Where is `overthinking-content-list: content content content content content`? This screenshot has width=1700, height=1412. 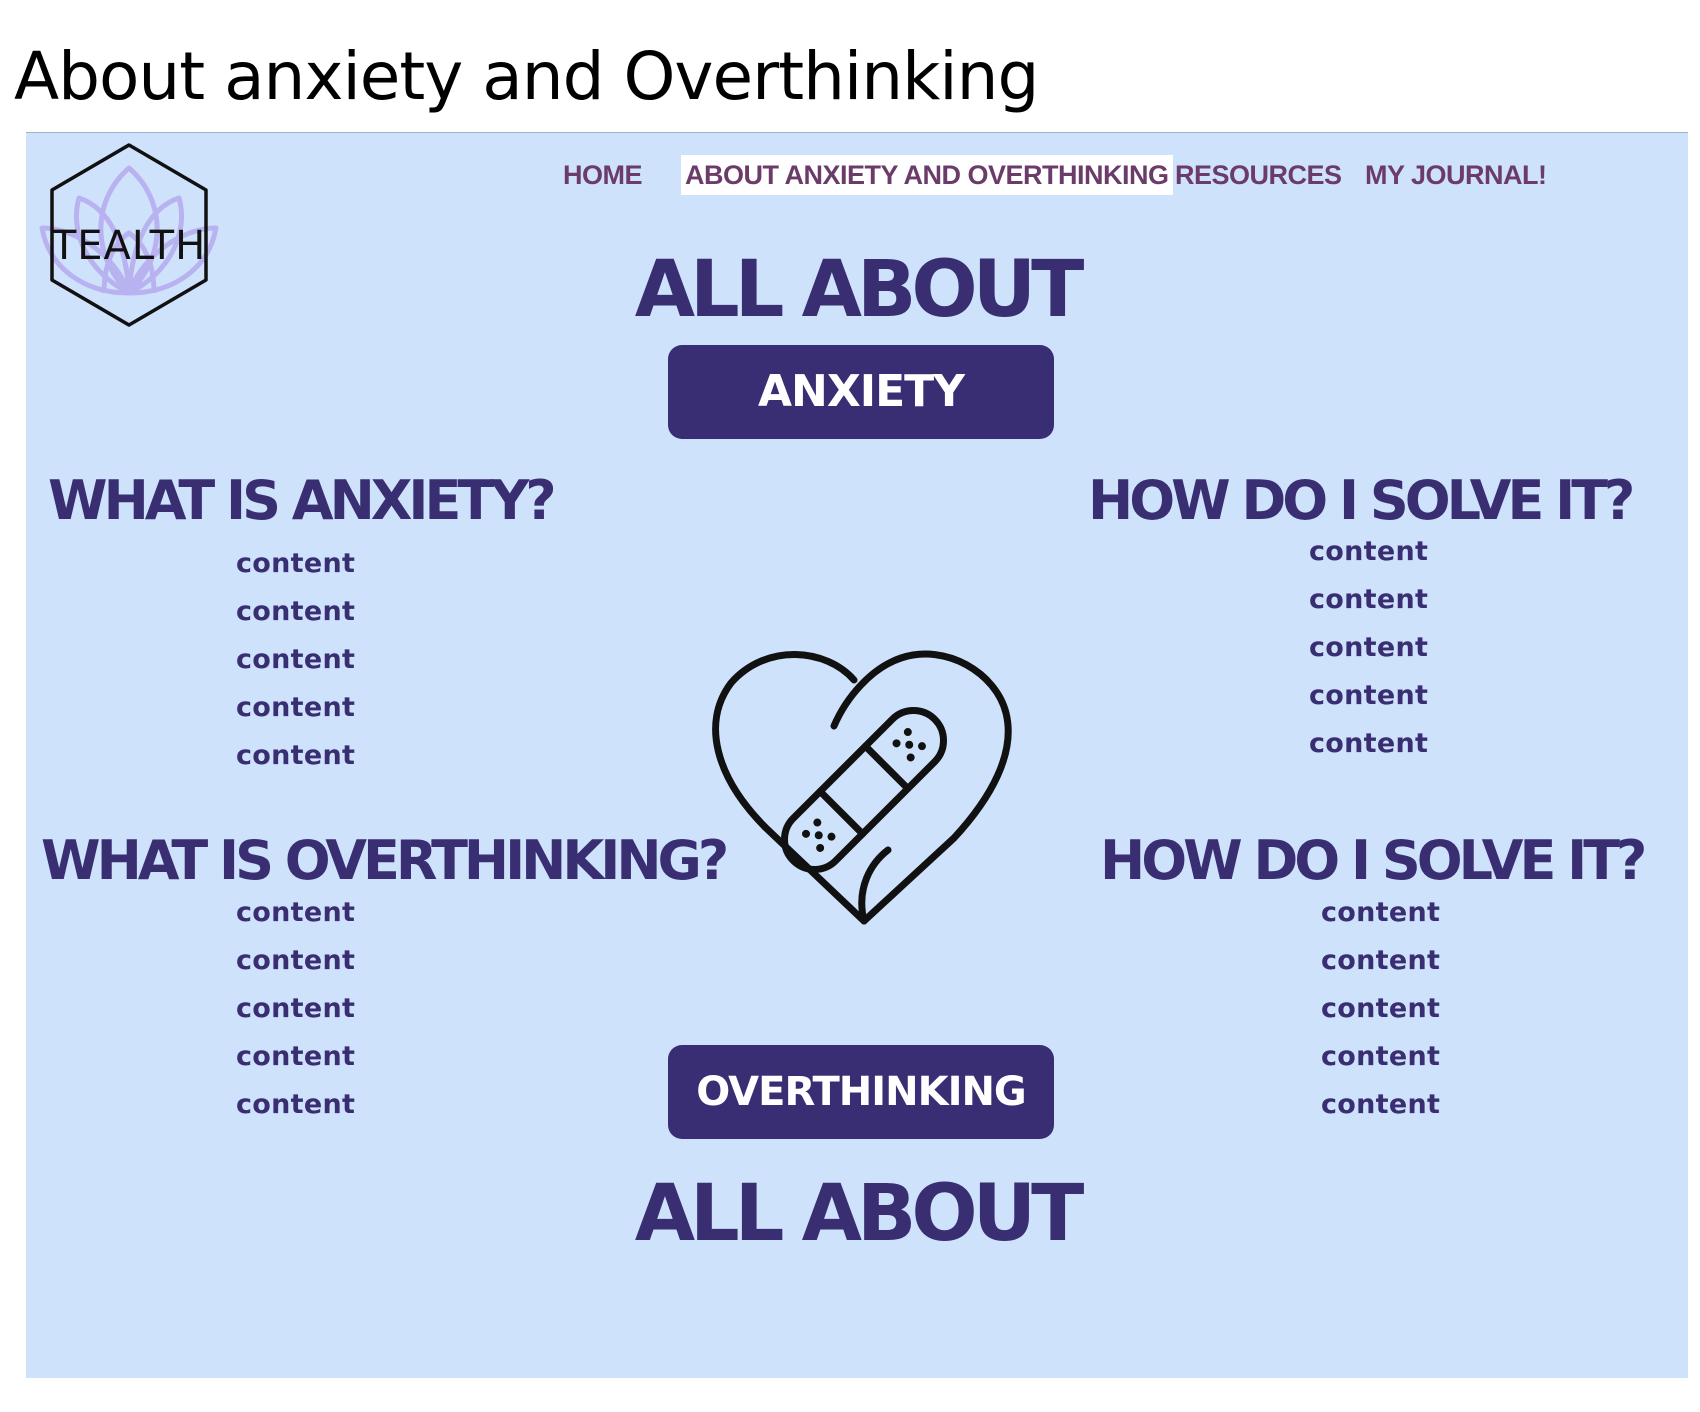 overthinking-content-list: content content content content content is located at coordinates (295, 1009).